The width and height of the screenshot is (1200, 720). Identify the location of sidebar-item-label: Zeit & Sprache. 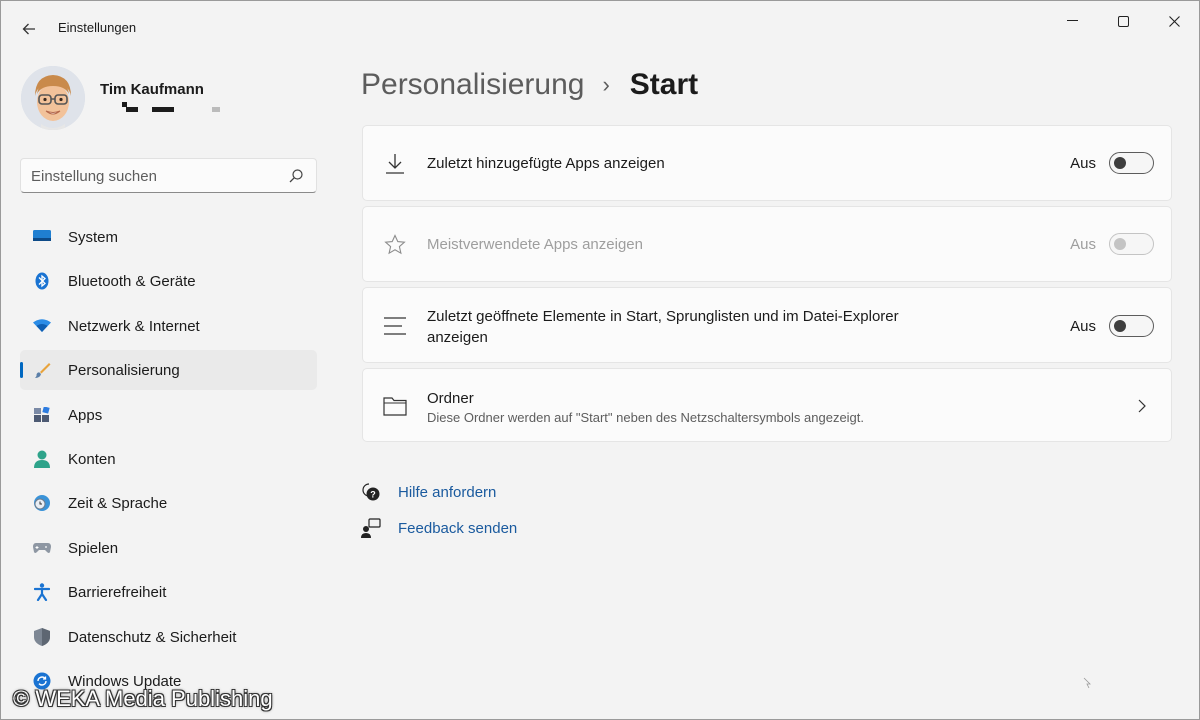
(118, 504).